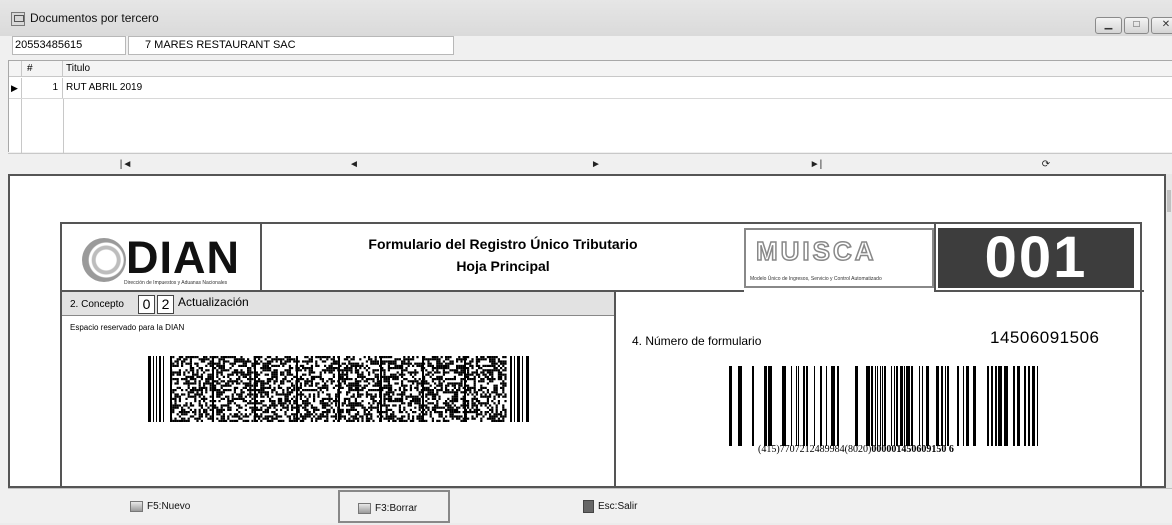 Image resolution: width=1172 pixels, height=525 pixels. What do you see at coordinates (1045, 337) in the screenshot?
I see `form-number-value: 14506091506` at bounding box center [1045, 337].